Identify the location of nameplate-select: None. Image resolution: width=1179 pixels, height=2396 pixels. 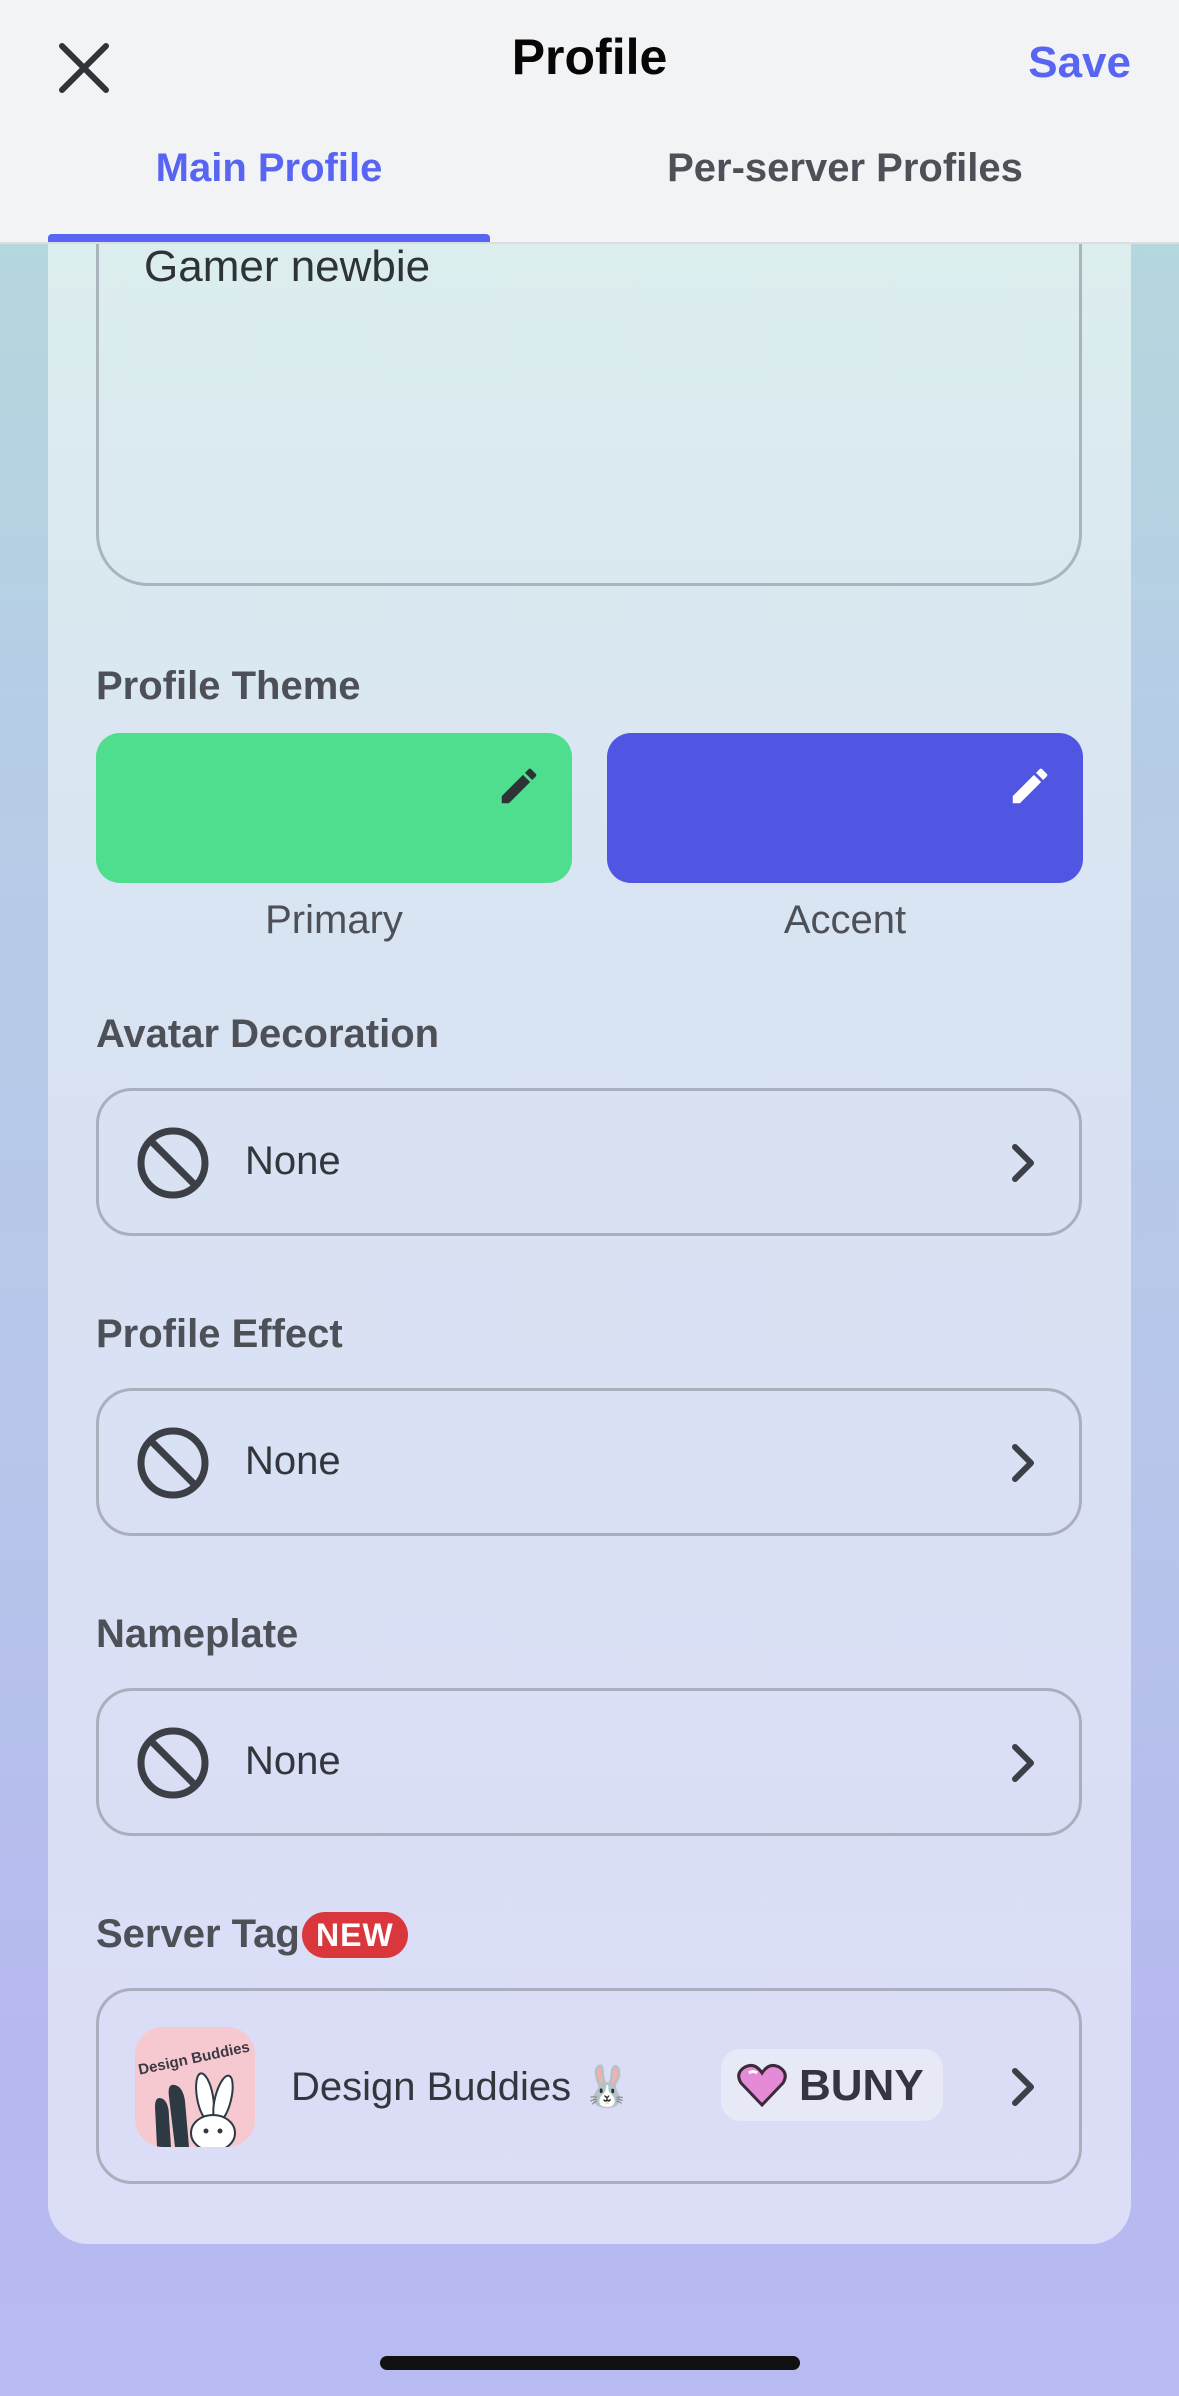
(589, 1762).